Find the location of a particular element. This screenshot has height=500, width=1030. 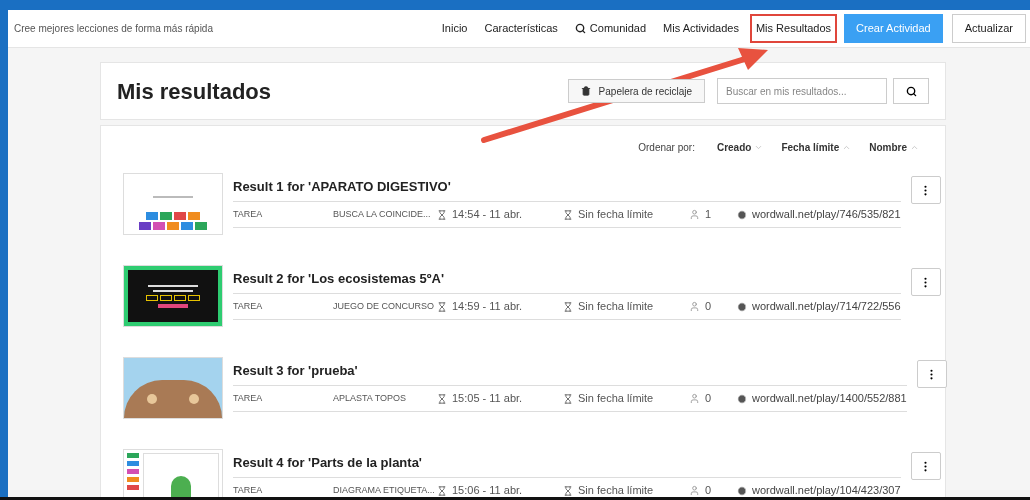

created-time: 14:54 - 11 abr. is located at coordinates (487, 215).